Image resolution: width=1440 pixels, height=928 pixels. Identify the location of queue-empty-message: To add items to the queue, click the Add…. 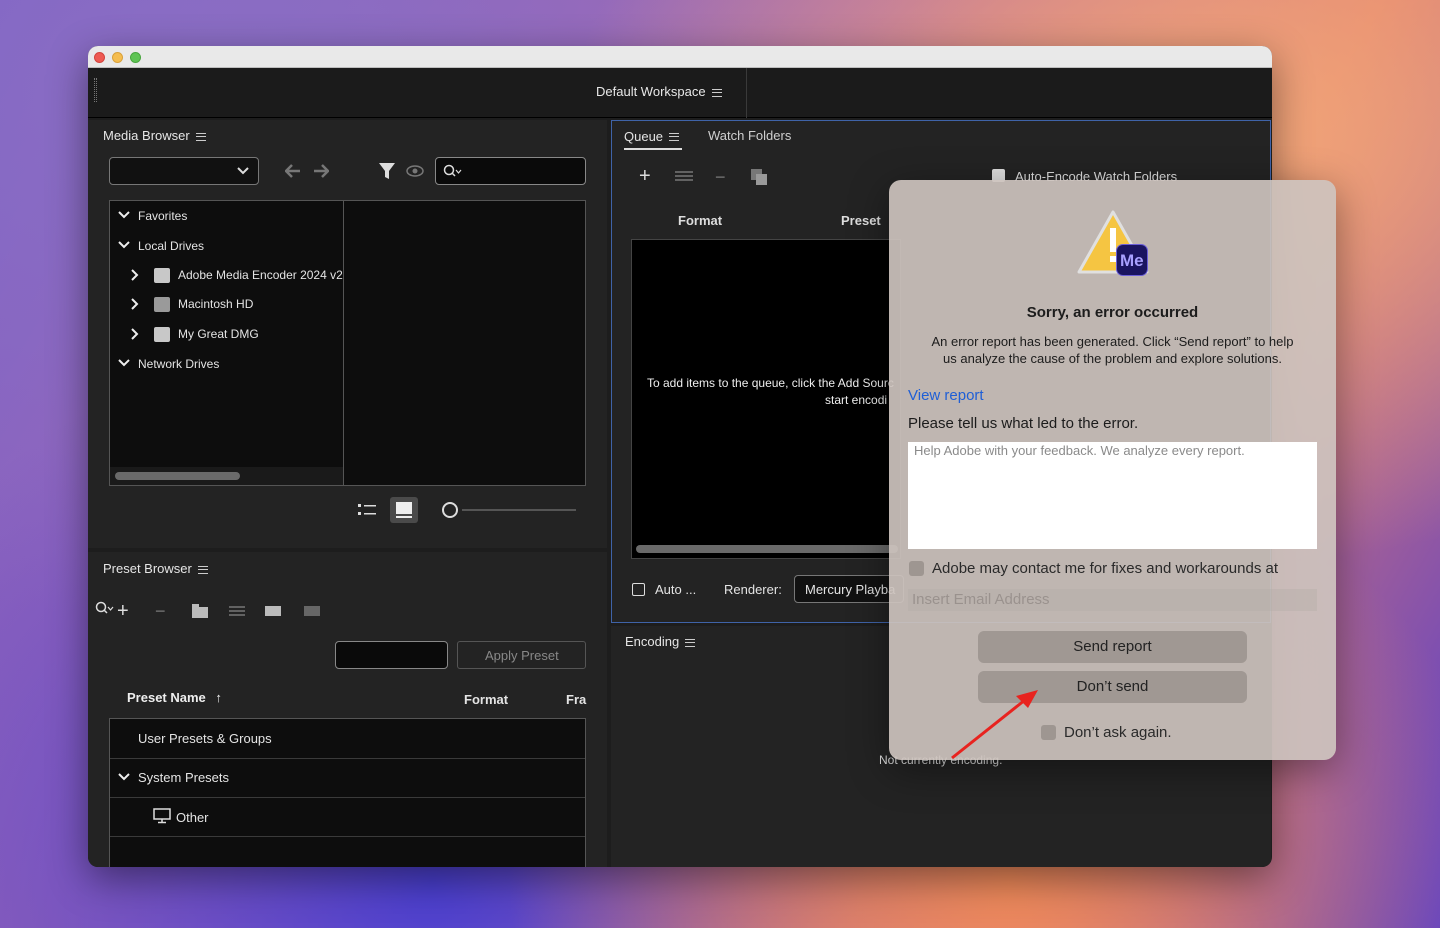
(770, 383).